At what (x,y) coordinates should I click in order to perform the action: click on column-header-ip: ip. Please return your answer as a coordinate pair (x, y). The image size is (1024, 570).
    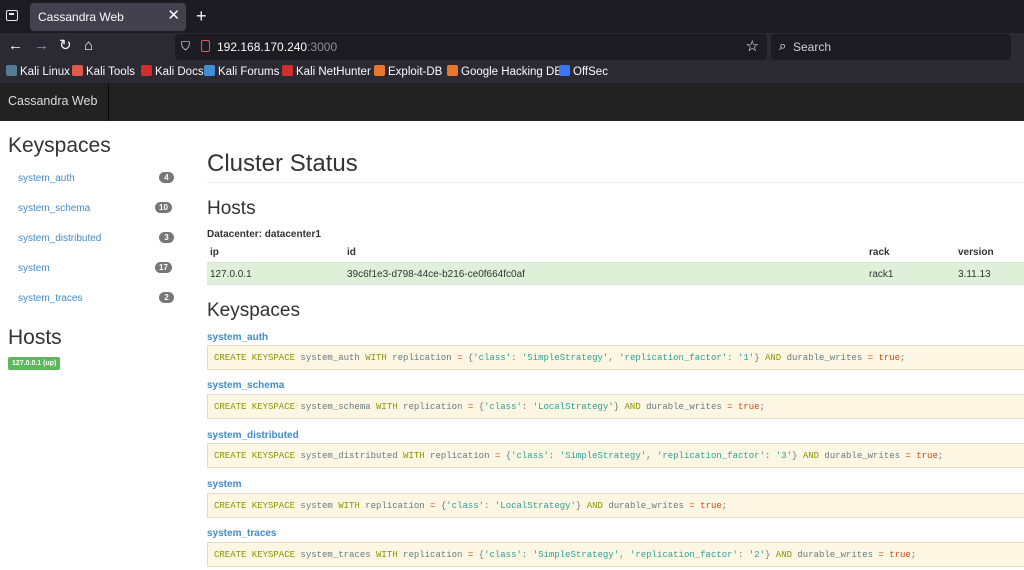
    Looking at the image, I should click on (214, 252).